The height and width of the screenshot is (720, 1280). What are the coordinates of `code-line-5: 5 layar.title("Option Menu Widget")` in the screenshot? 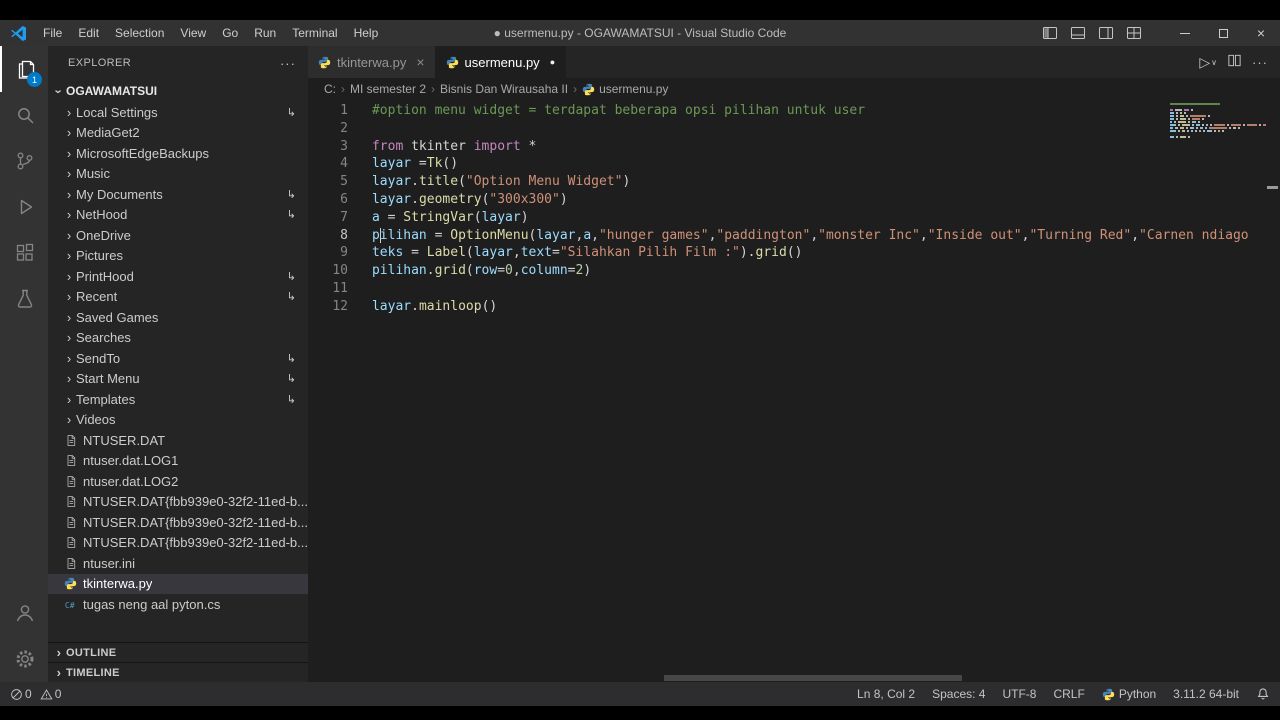 It's located at (794, 182).